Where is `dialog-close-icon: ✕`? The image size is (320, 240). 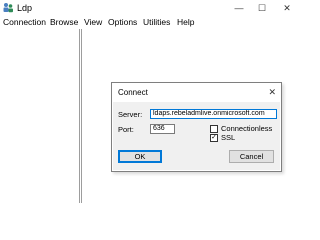
dialog-close-icon: ✕ is located at coordinates (272, 92).